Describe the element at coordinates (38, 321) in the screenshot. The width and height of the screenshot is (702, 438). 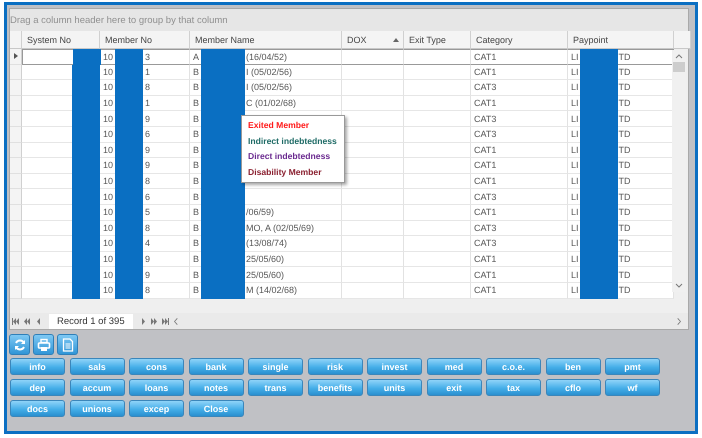
I see `previous-record-icon` at that location.